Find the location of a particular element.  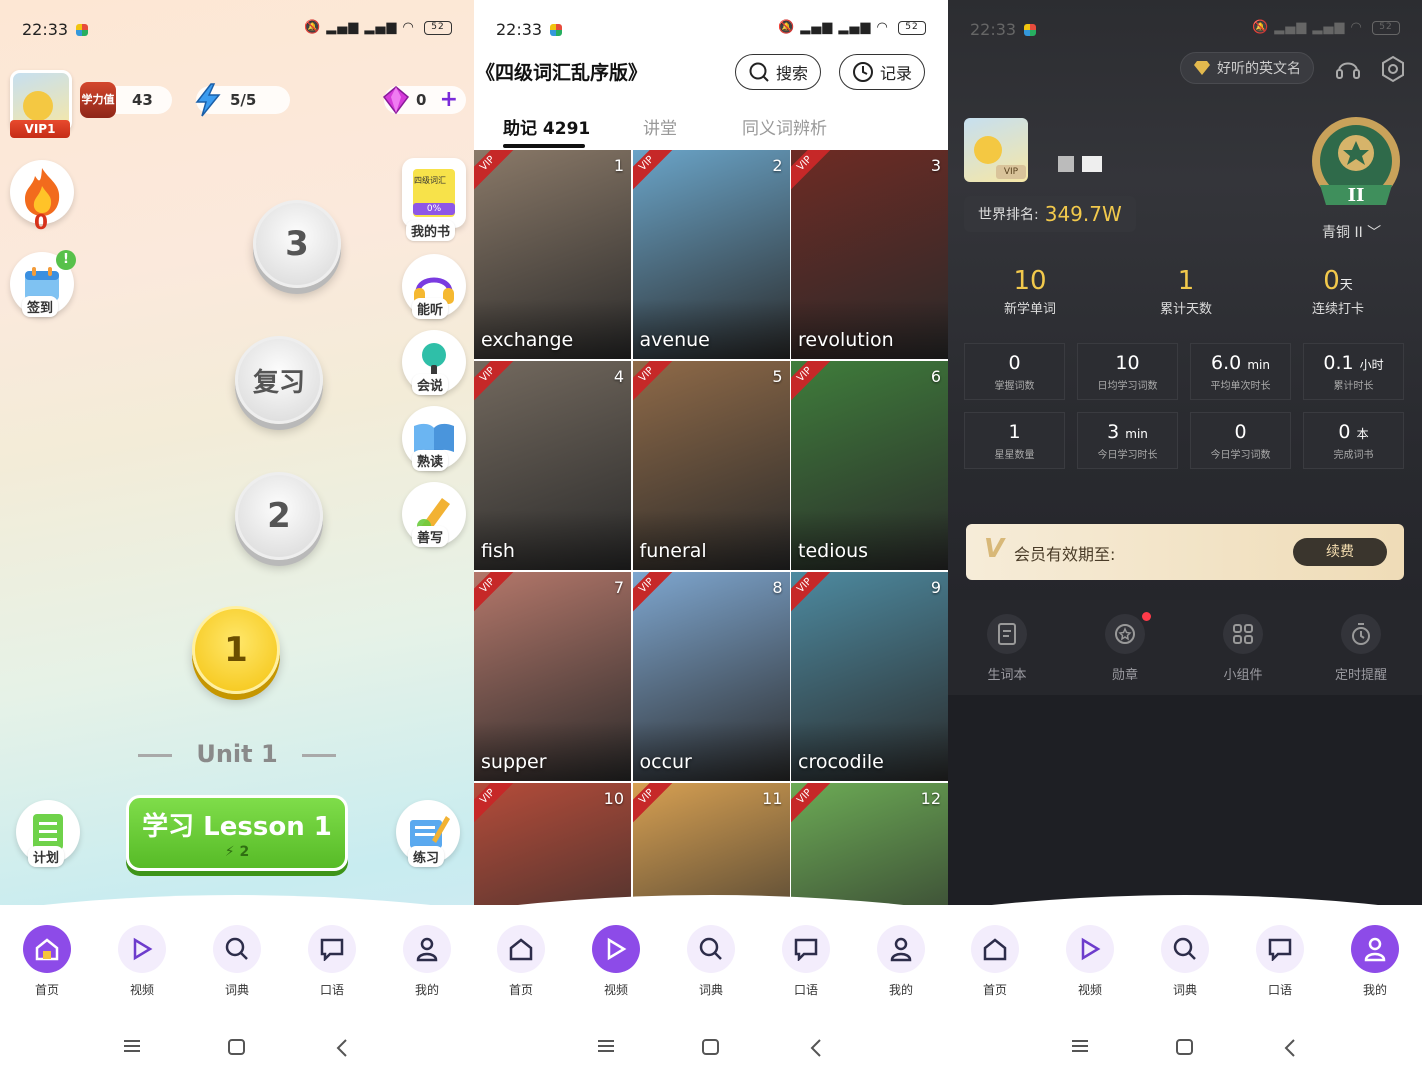

stat-value: 10 is located at coordinates (1030, 281).